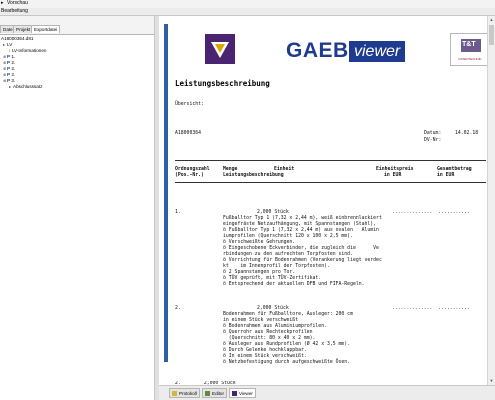  Describe the element at coordinates (433, 133) in the screenshot. I see `datum-label: Datum:` at that location.